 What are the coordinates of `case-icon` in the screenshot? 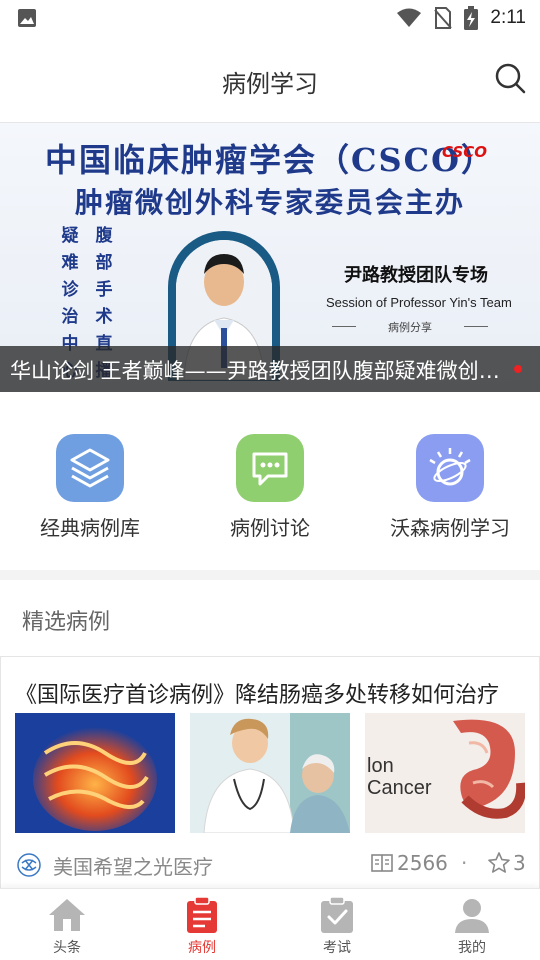 It's located at (202, 914).